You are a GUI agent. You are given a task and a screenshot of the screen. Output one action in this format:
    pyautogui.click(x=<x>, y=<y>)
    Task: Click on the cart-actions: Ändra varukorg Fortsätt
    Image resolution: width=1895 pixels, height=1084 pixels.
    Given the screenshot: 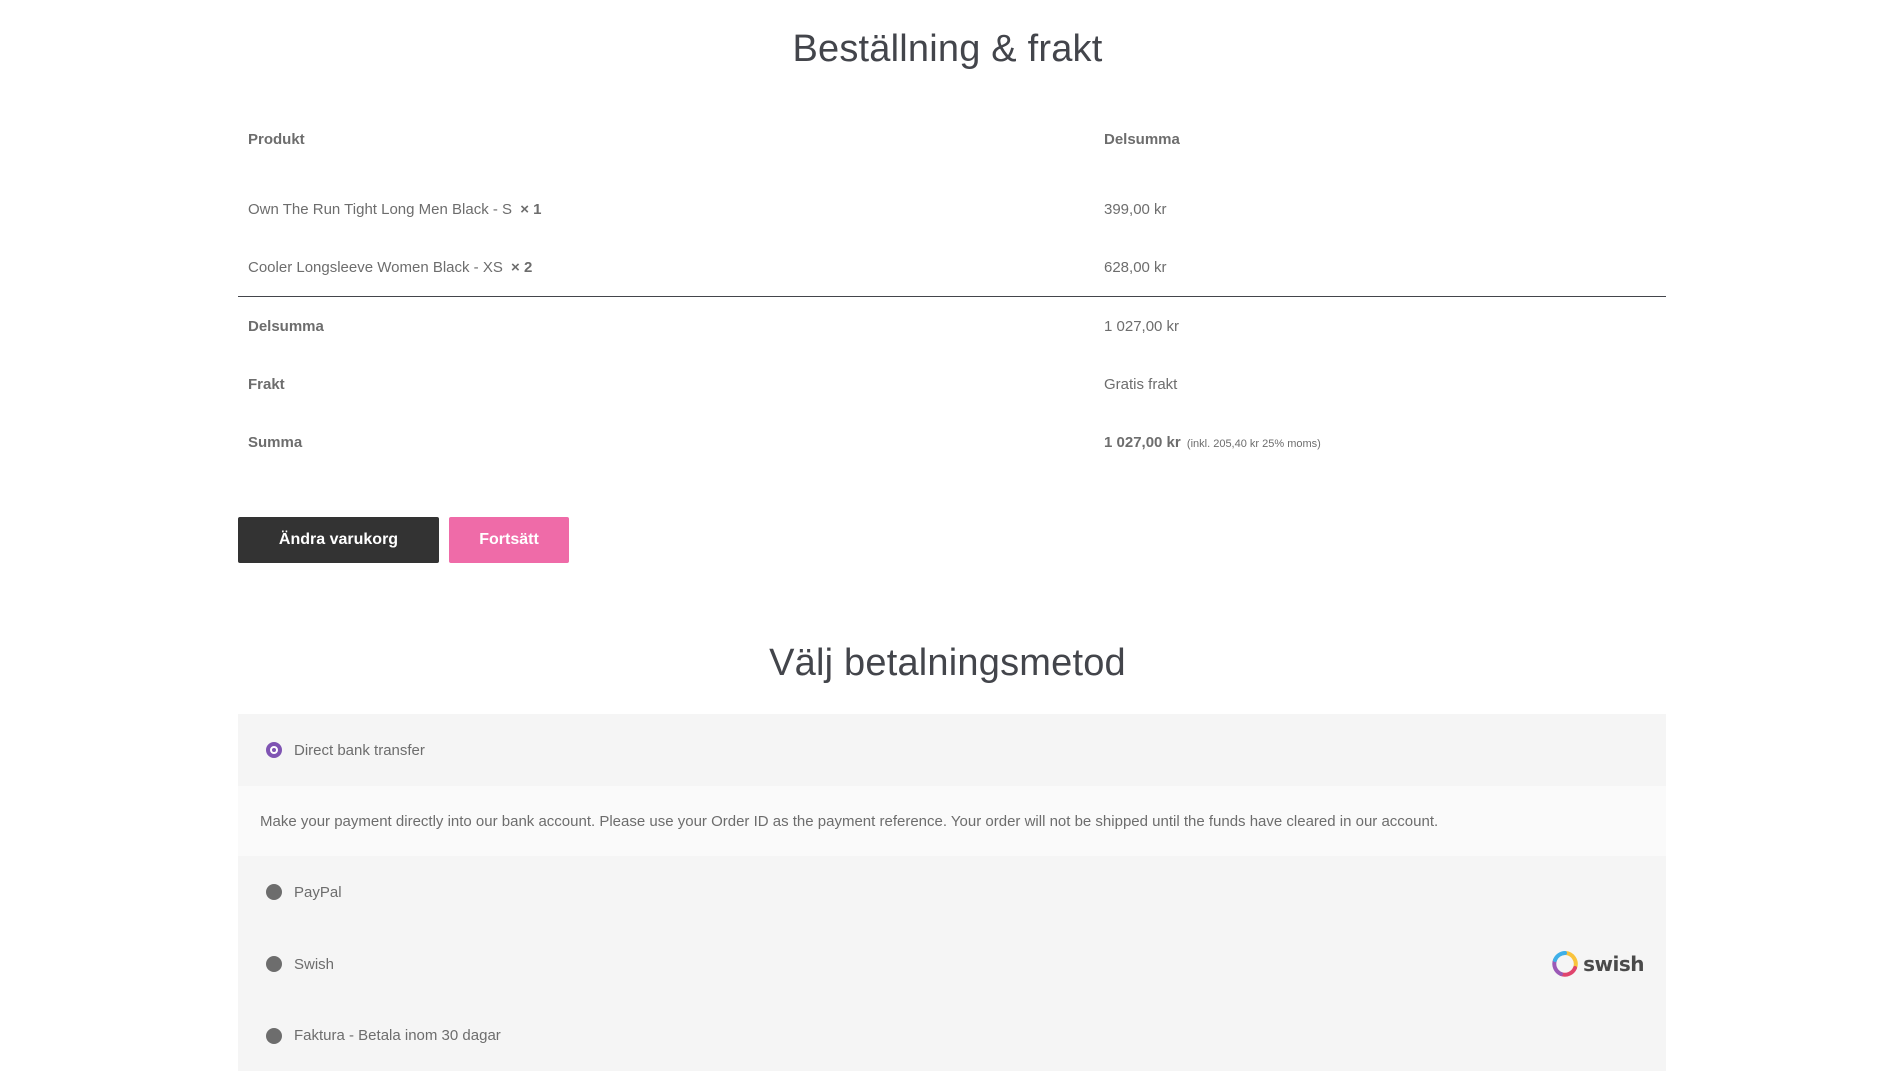 What is the action you would take?
    pyautogui.click(x=403, y=540)
    